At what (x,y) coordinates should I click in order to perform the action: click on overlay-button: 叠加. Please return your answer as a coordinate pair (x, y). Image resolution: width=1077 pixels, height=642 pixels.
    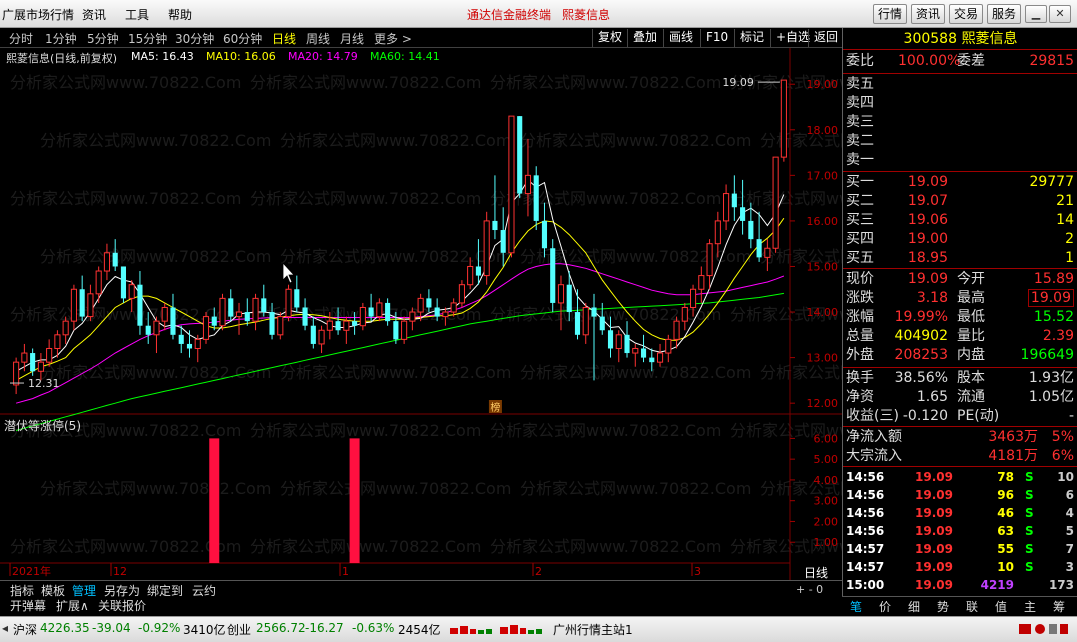
    Looking at the image, I should click on (644, 38).